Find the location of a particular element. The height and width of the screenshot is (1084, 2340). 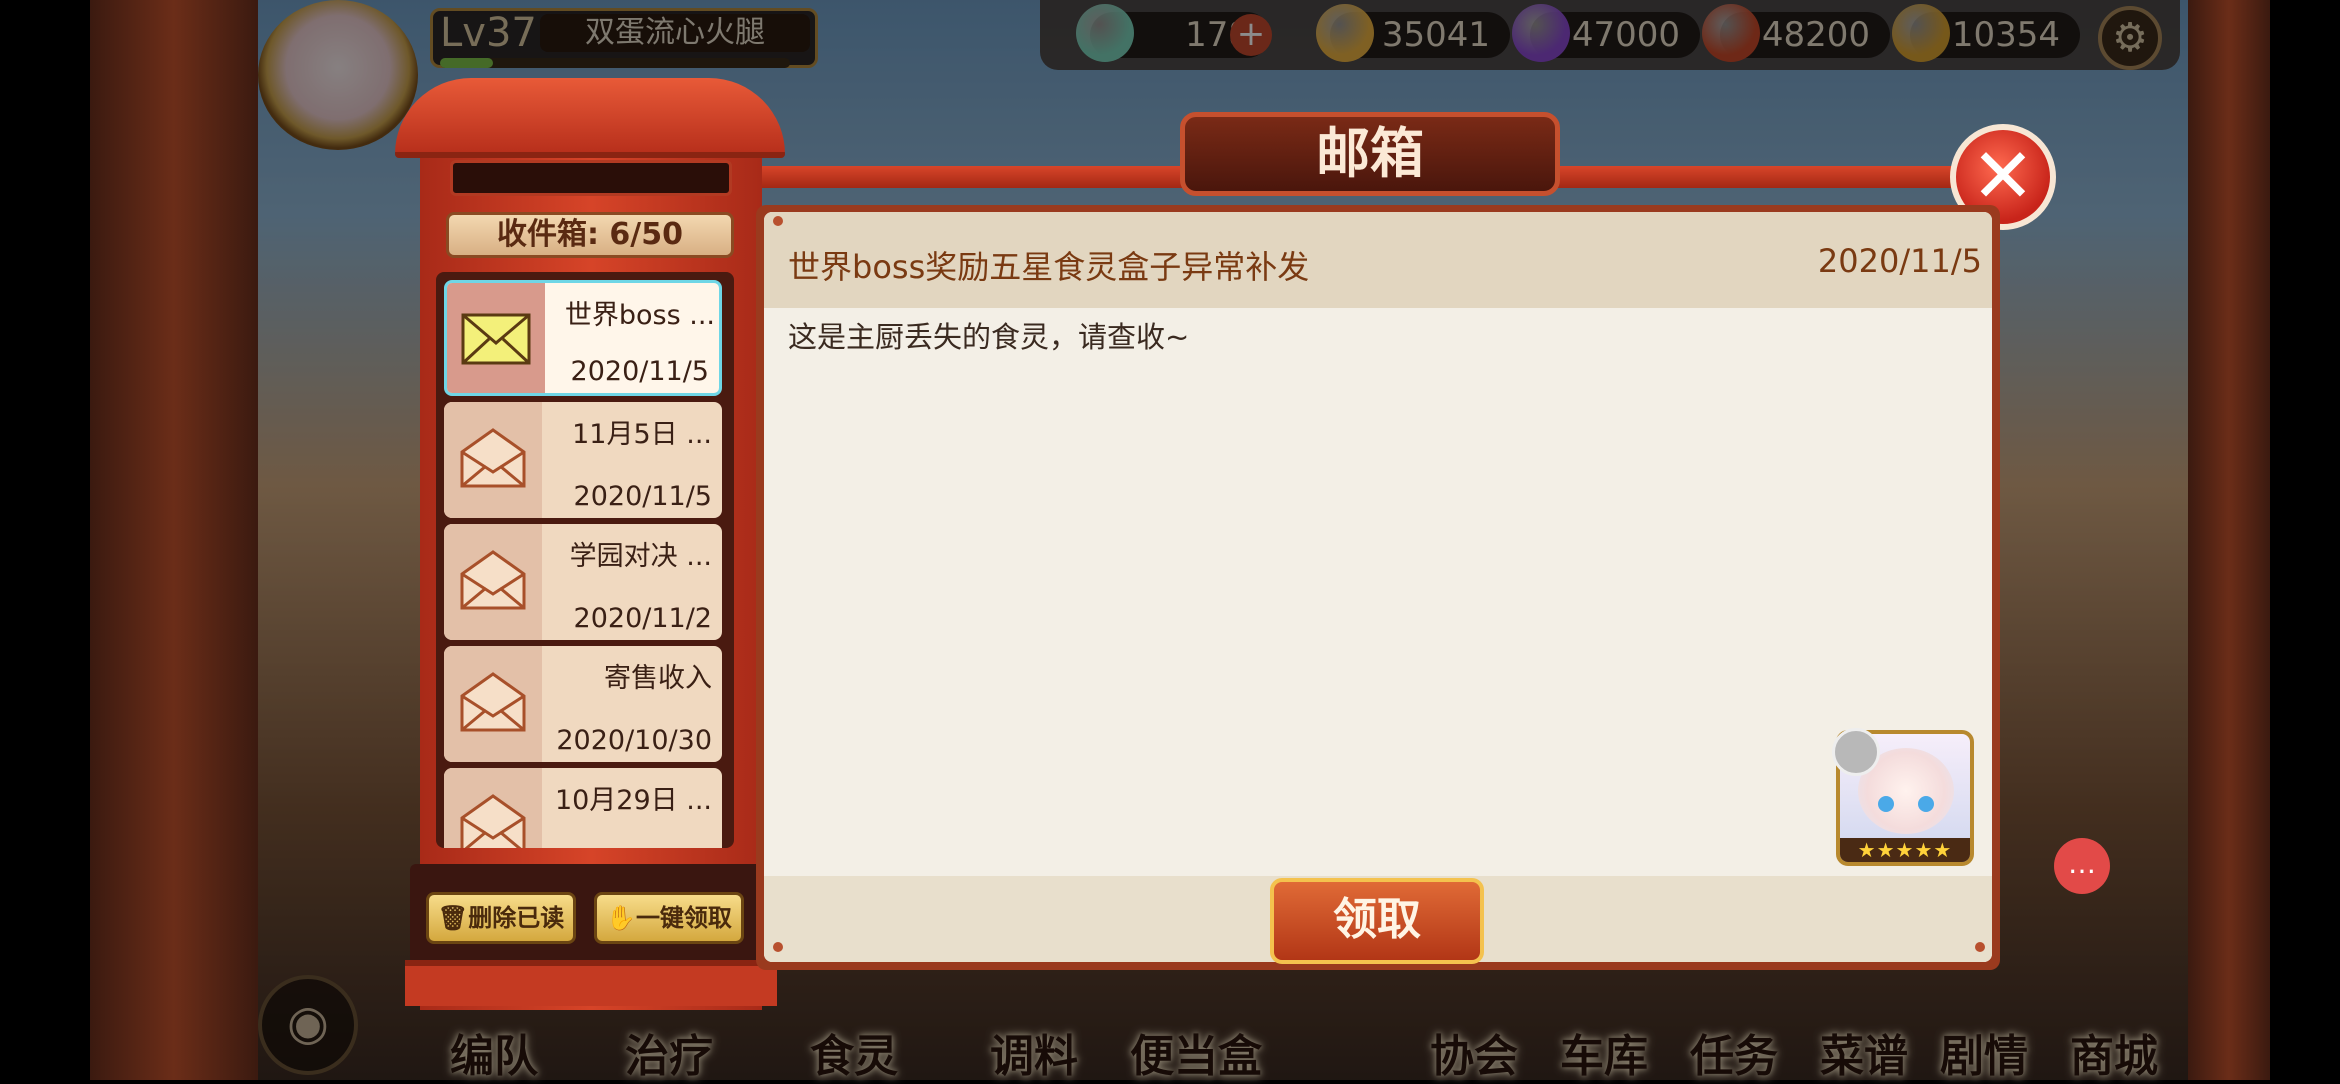

chef-hat-badge-icon is located at coordinates (1856, 752).